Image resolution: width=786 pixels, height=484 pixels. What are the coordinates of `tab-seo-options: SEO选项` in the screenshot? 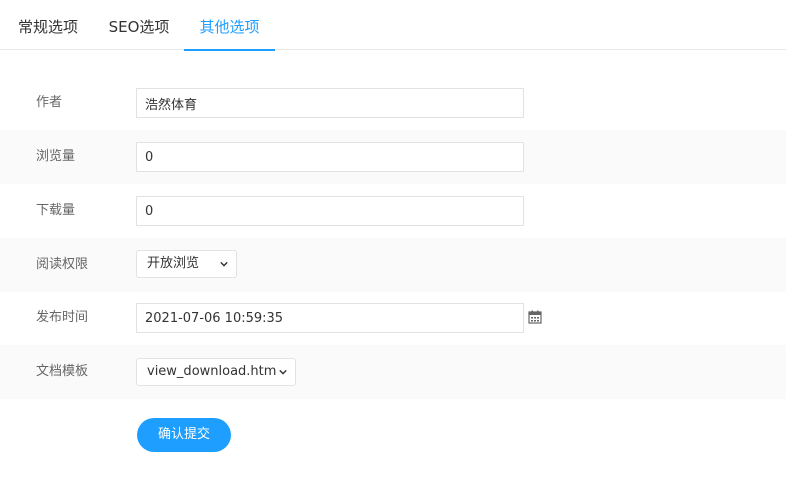 It's located at (139, 25).